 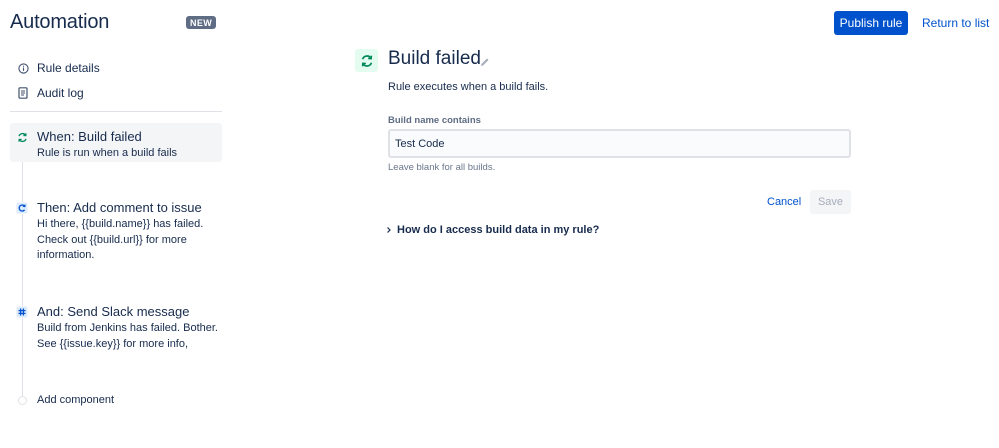 I want to click on step-description: Rule is run when a build fails, so click(x=107, y=153).